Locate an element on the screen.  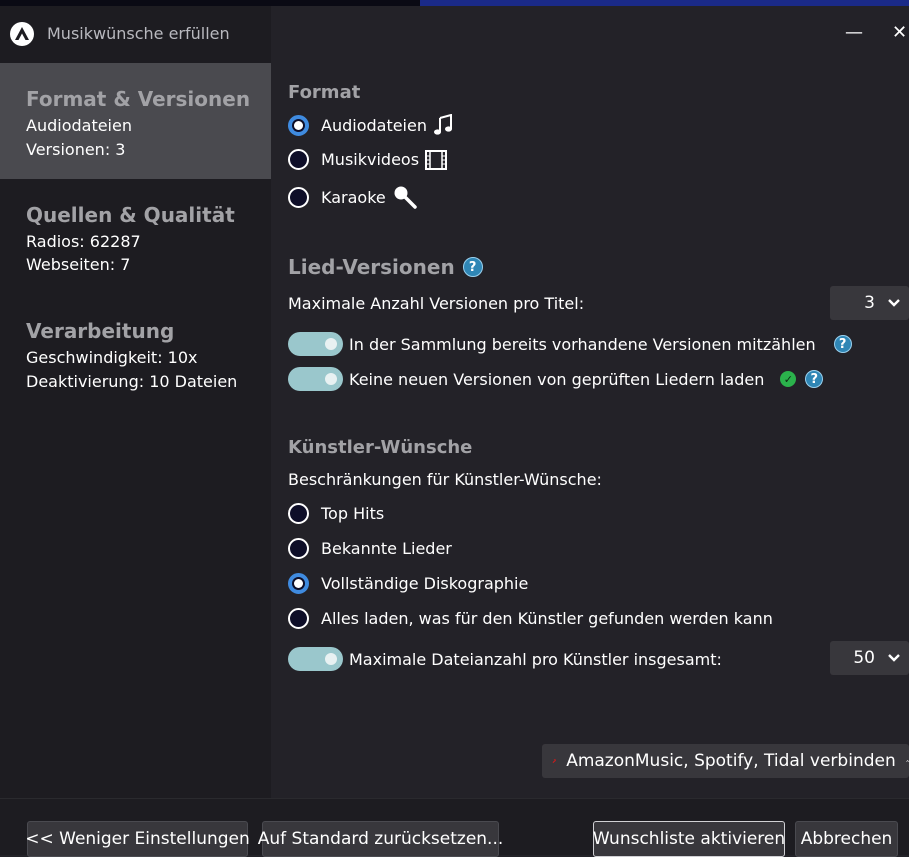
section-title-song-versions: Lied-Versionen ? is located at coordinates (385, 267).